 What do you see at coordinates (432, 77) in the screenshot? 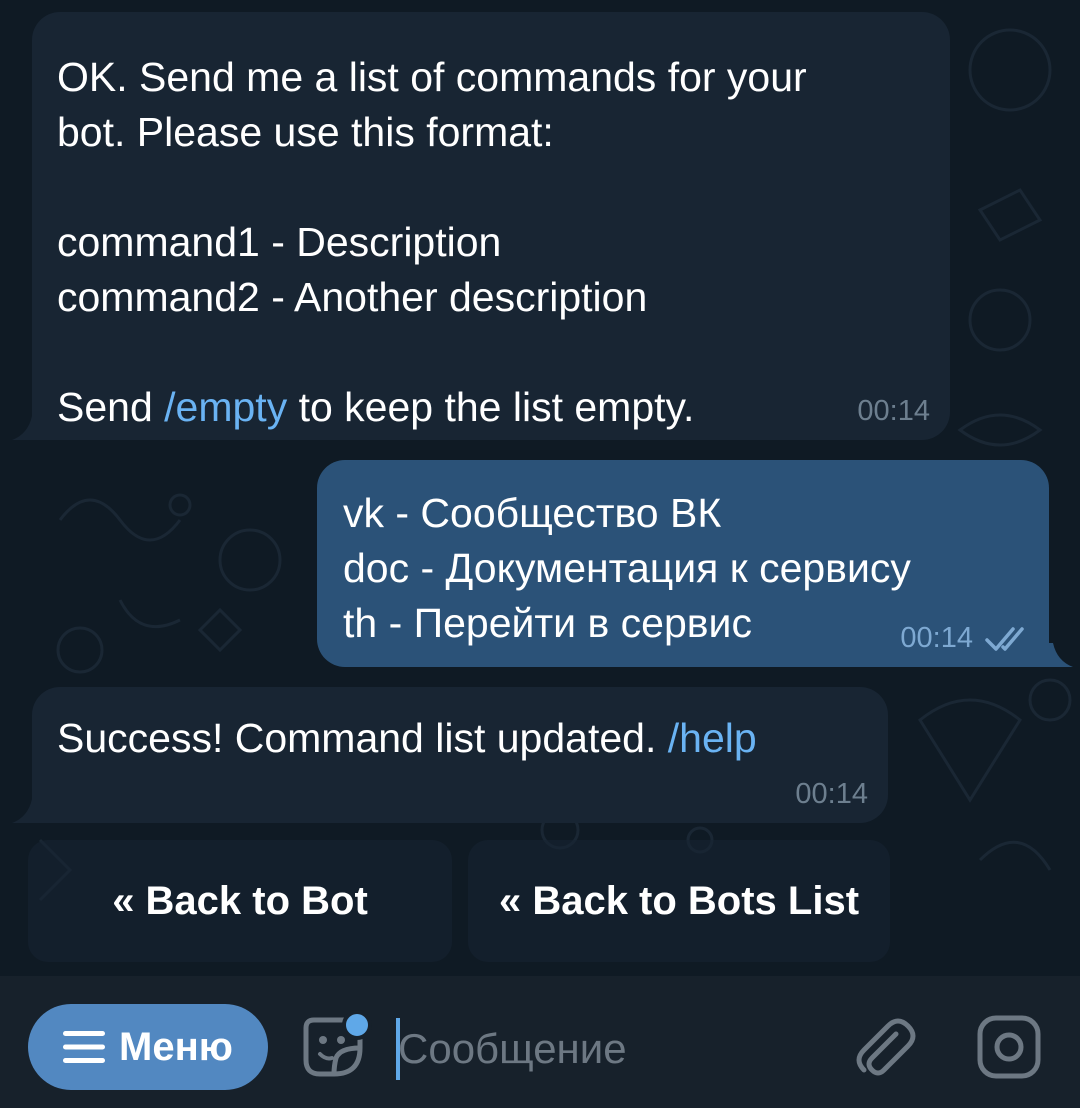
I see `message-line: OK. Send me a list of commands for your` at bounding box center [432, 77].